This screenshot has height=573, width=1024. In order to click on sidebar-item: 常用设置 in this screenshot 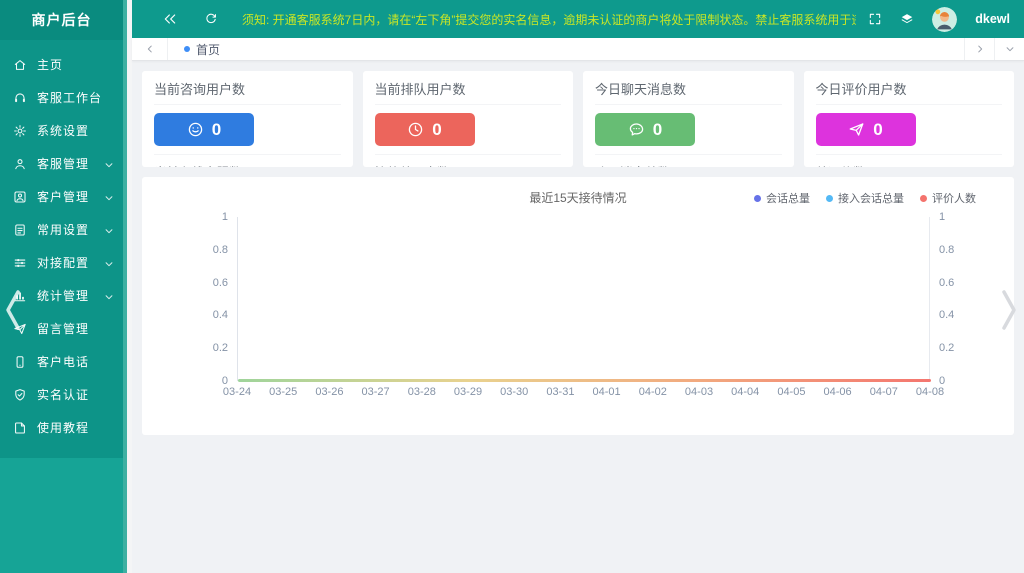, I will do `click(61, 229)`.